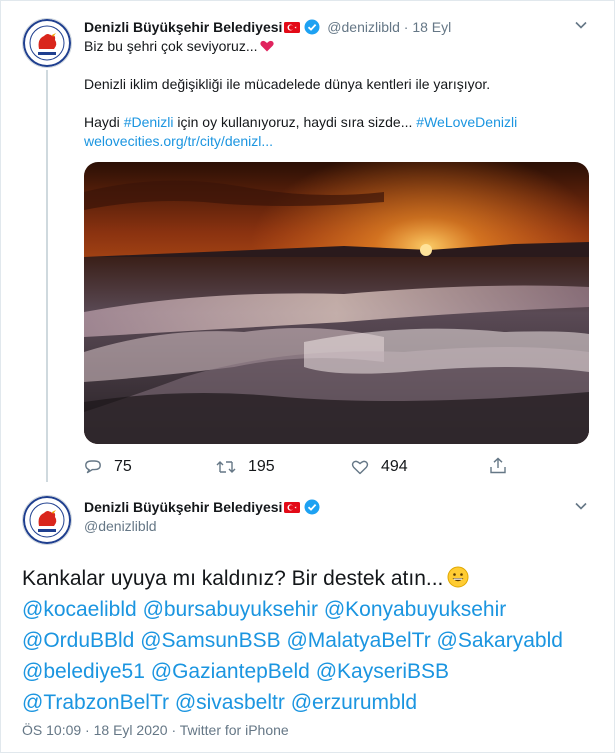  Describe the element at coordinates (234, 730) in the screenshot. I see `tweet-source: Twitter for iPhone` at that location.